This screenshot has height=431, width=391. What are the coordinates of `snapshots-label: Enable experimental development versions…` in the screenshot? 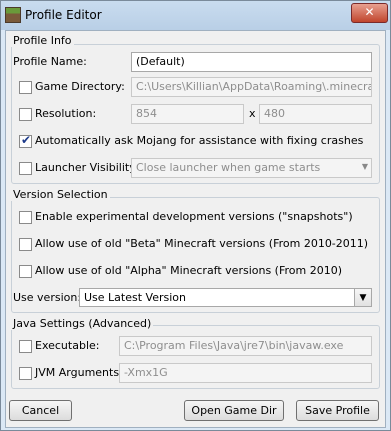 It's located at (194, 216).